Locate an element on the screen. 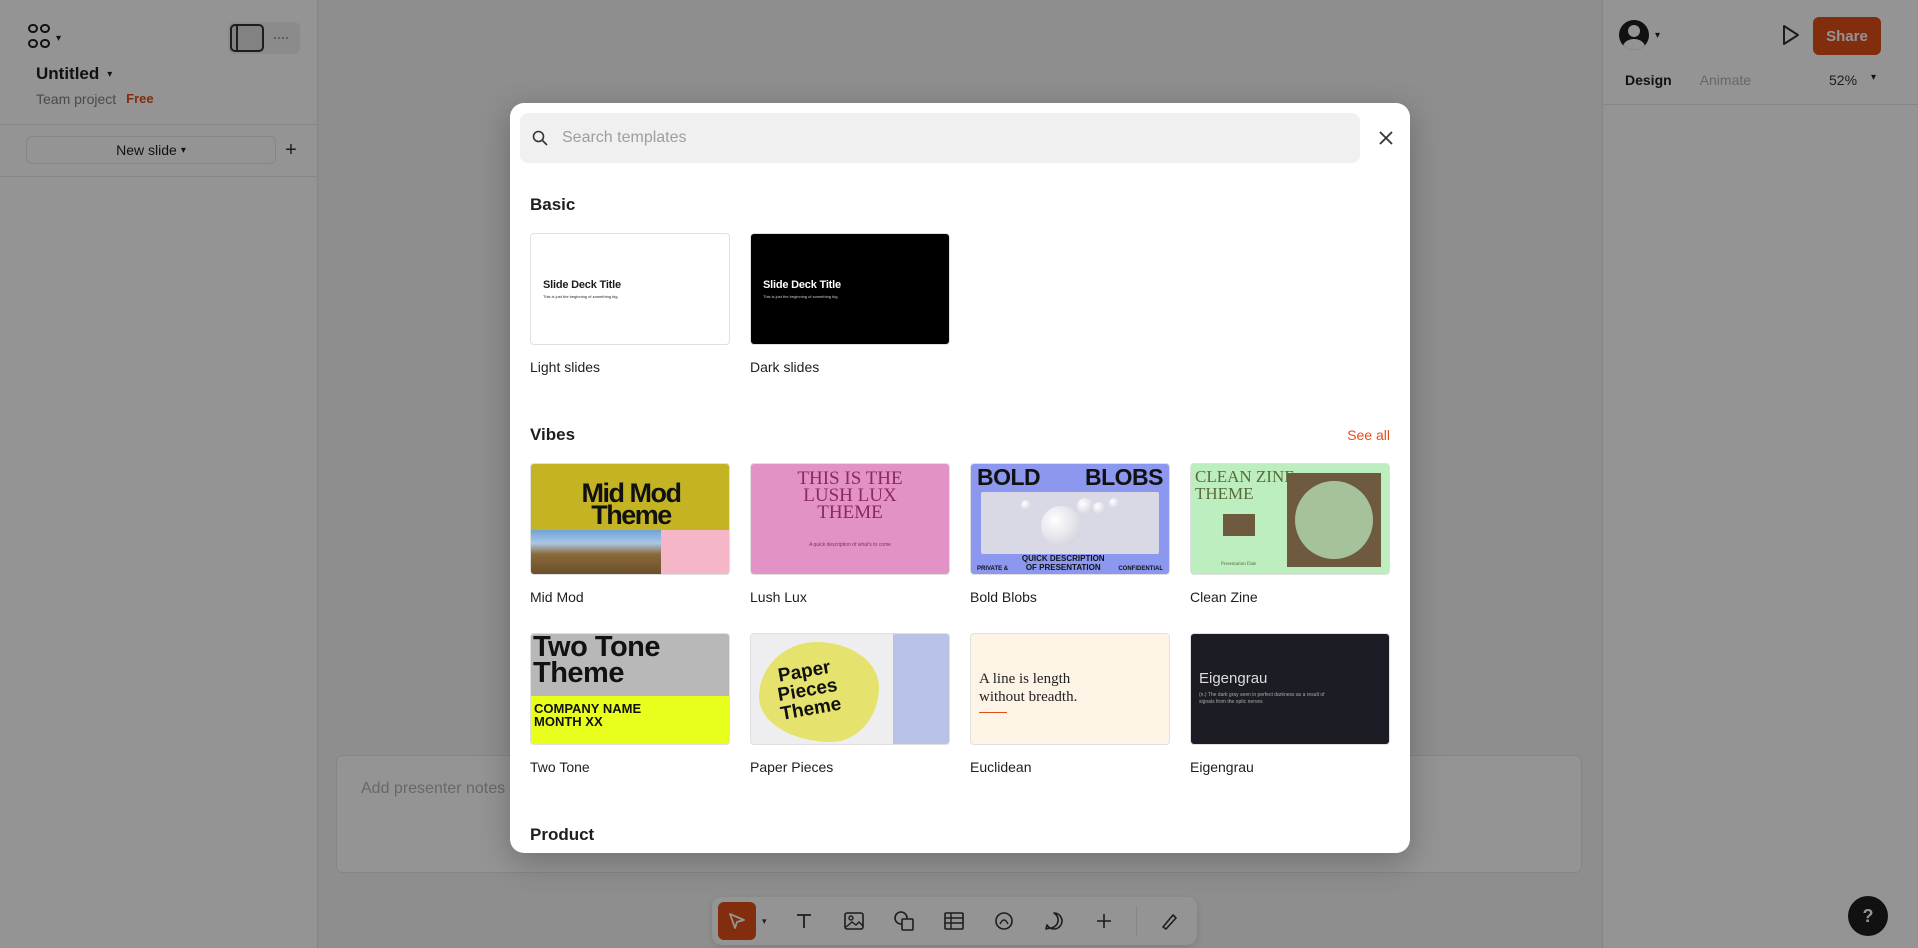 The height and width of the screenshot is (948, 1918). thumb-line: OF PRESENTATION is located at coordinates (1063, 567).